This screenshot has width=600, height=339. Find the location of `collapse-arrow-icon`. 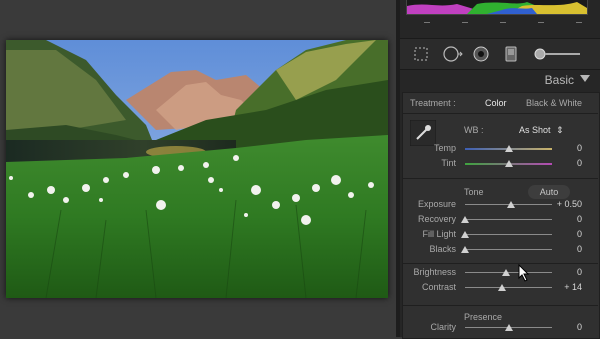

collapse-arrow-icon is located at coordinates (585, 78).